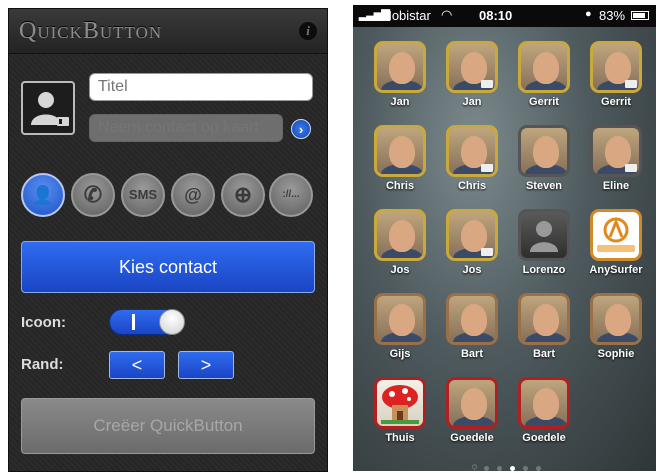 The width and height of the screenshot is (658, 473). Describe the element at coordinates (543, 354) in the screenshot. I see `app-label: Bart` at that location.